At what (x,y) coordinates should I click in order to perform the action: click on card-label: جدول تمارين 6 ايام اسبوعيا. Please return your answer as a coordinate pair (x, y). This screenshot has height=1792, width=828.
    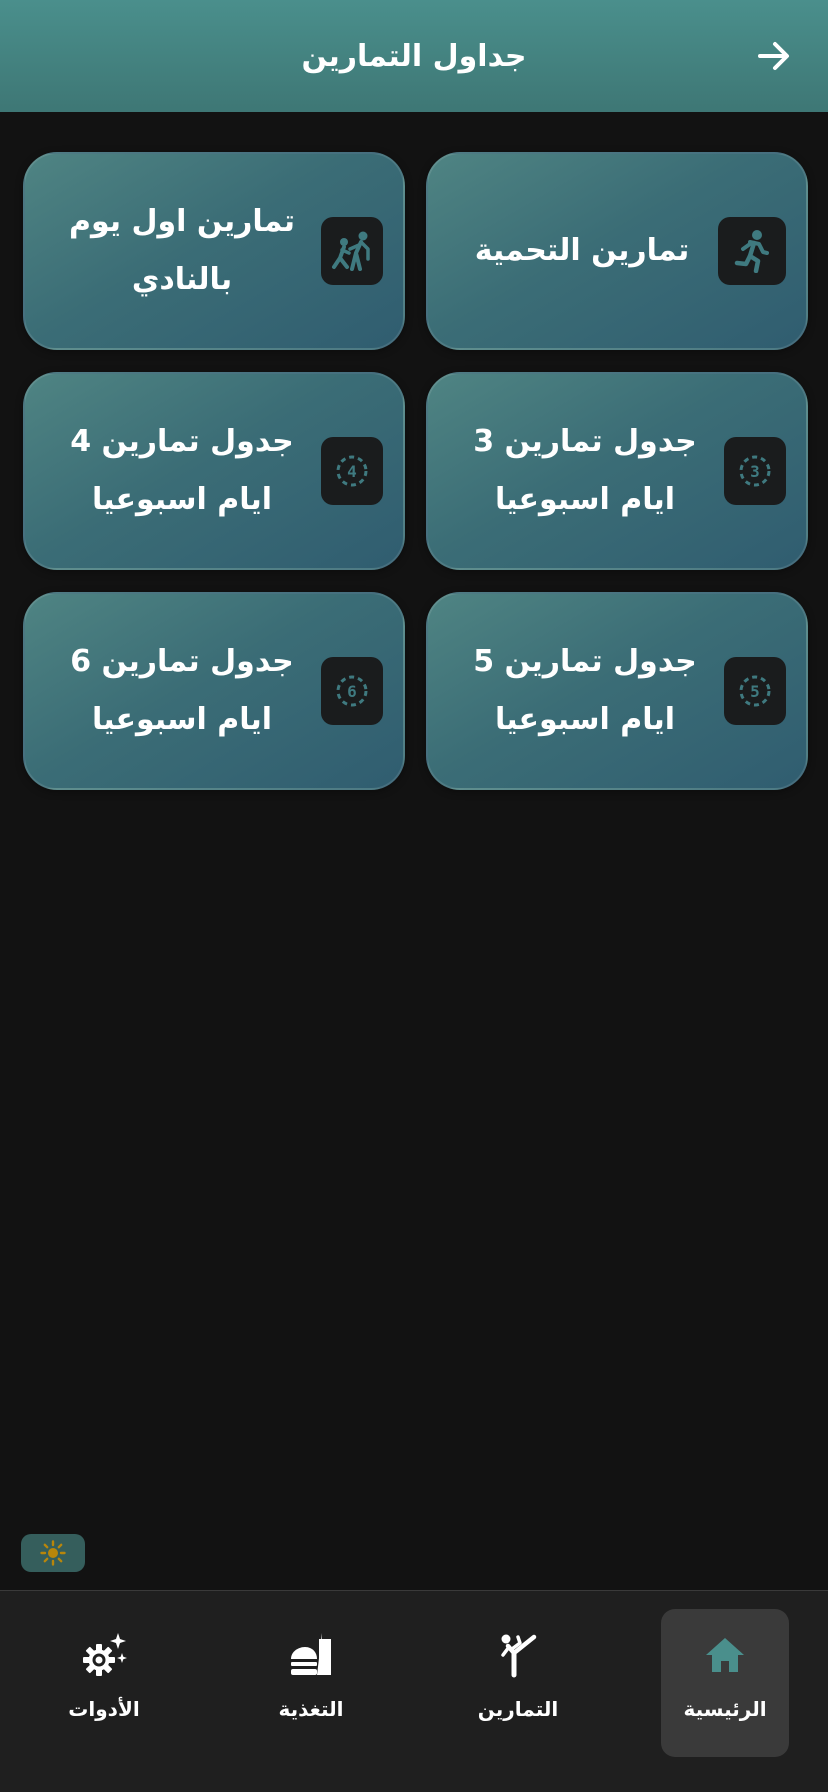
    Looking at the image, I should click on (182, 690).